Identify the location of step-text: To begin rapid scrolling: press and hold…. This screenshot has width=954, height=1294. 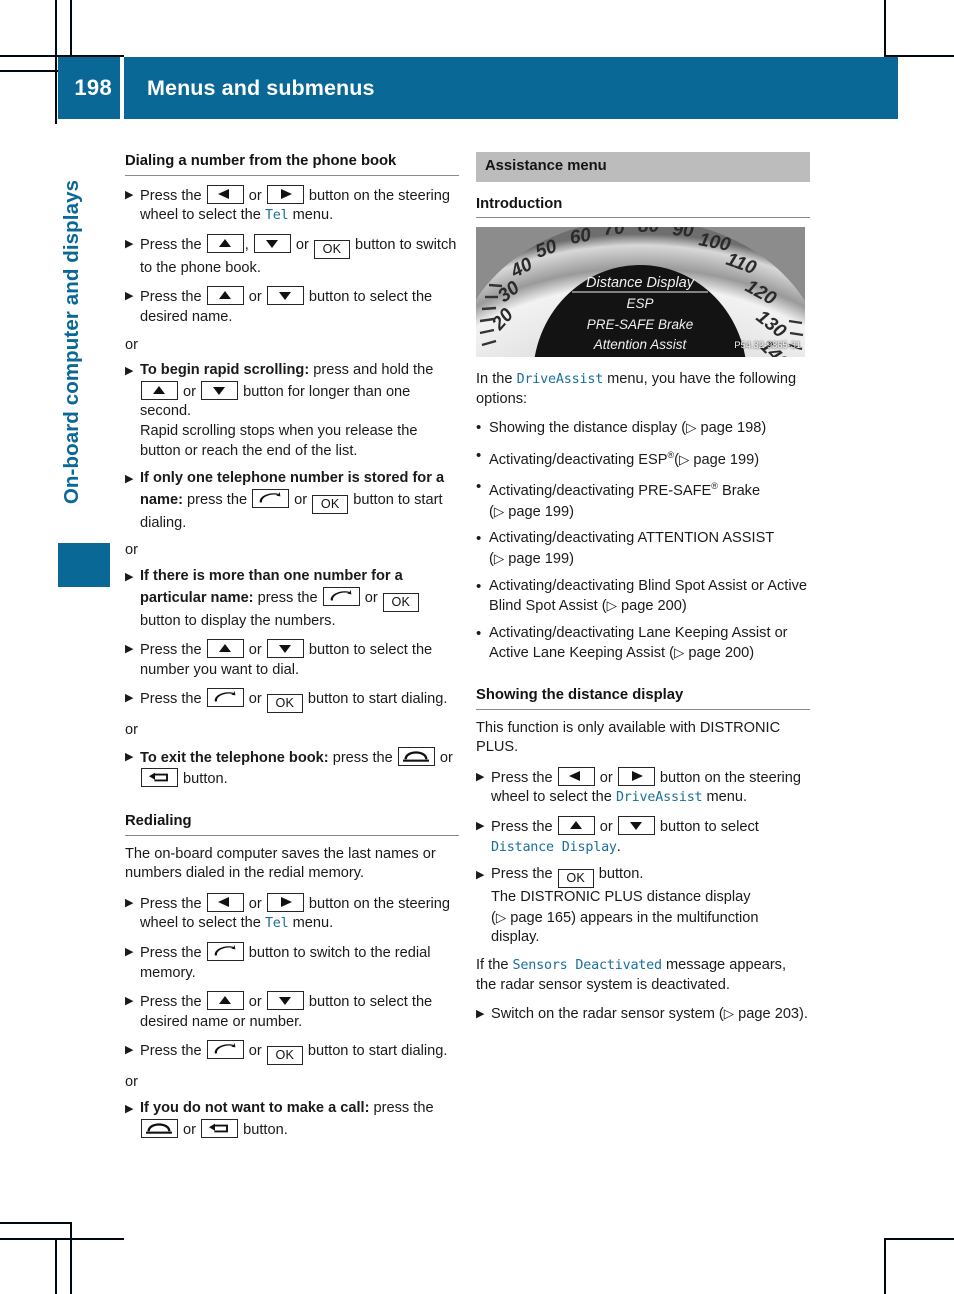
(299, 411).